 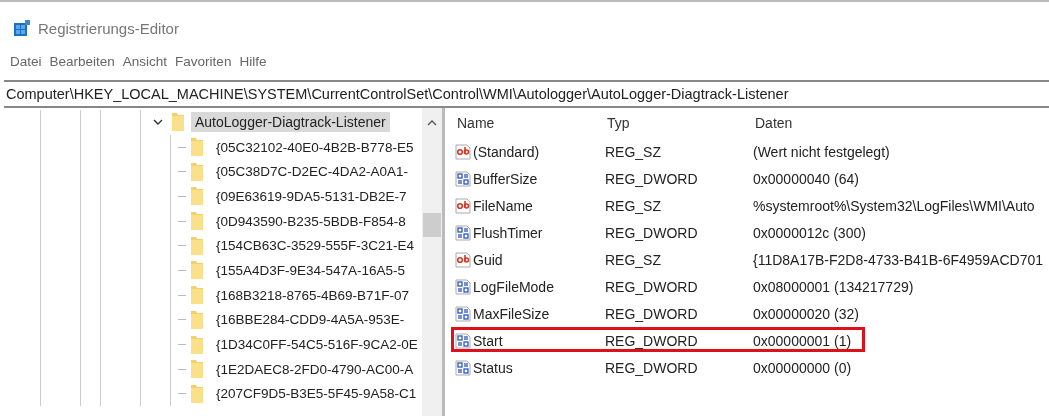 I want to click on tree-item: AutoLogger-Diagtrack-Listener, so click(x=290, y=122).